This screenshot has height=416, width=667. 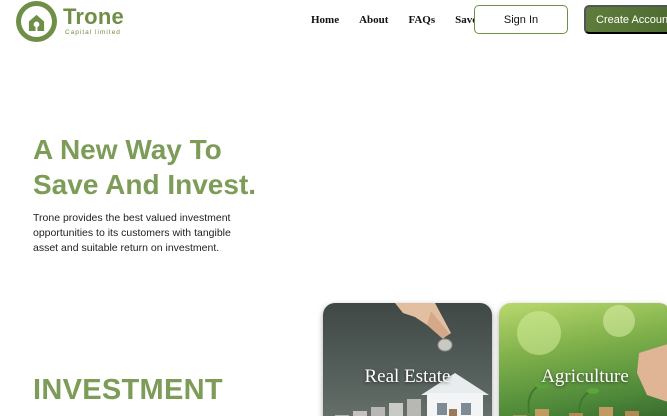 I want to click on brand-name: Trone, so click(x=93, y=17).